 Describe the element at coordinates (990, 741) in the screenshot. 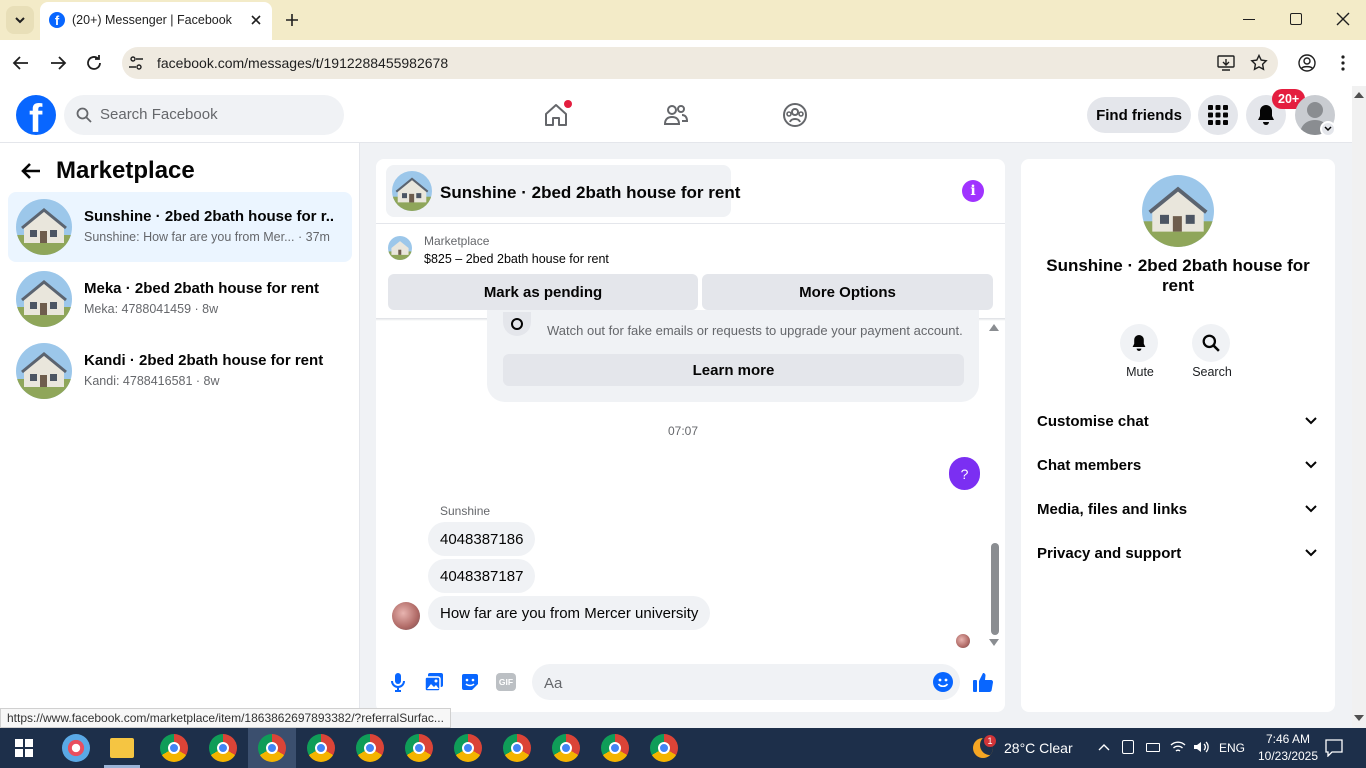

I see `weather-alert-badge: 1` at that location.